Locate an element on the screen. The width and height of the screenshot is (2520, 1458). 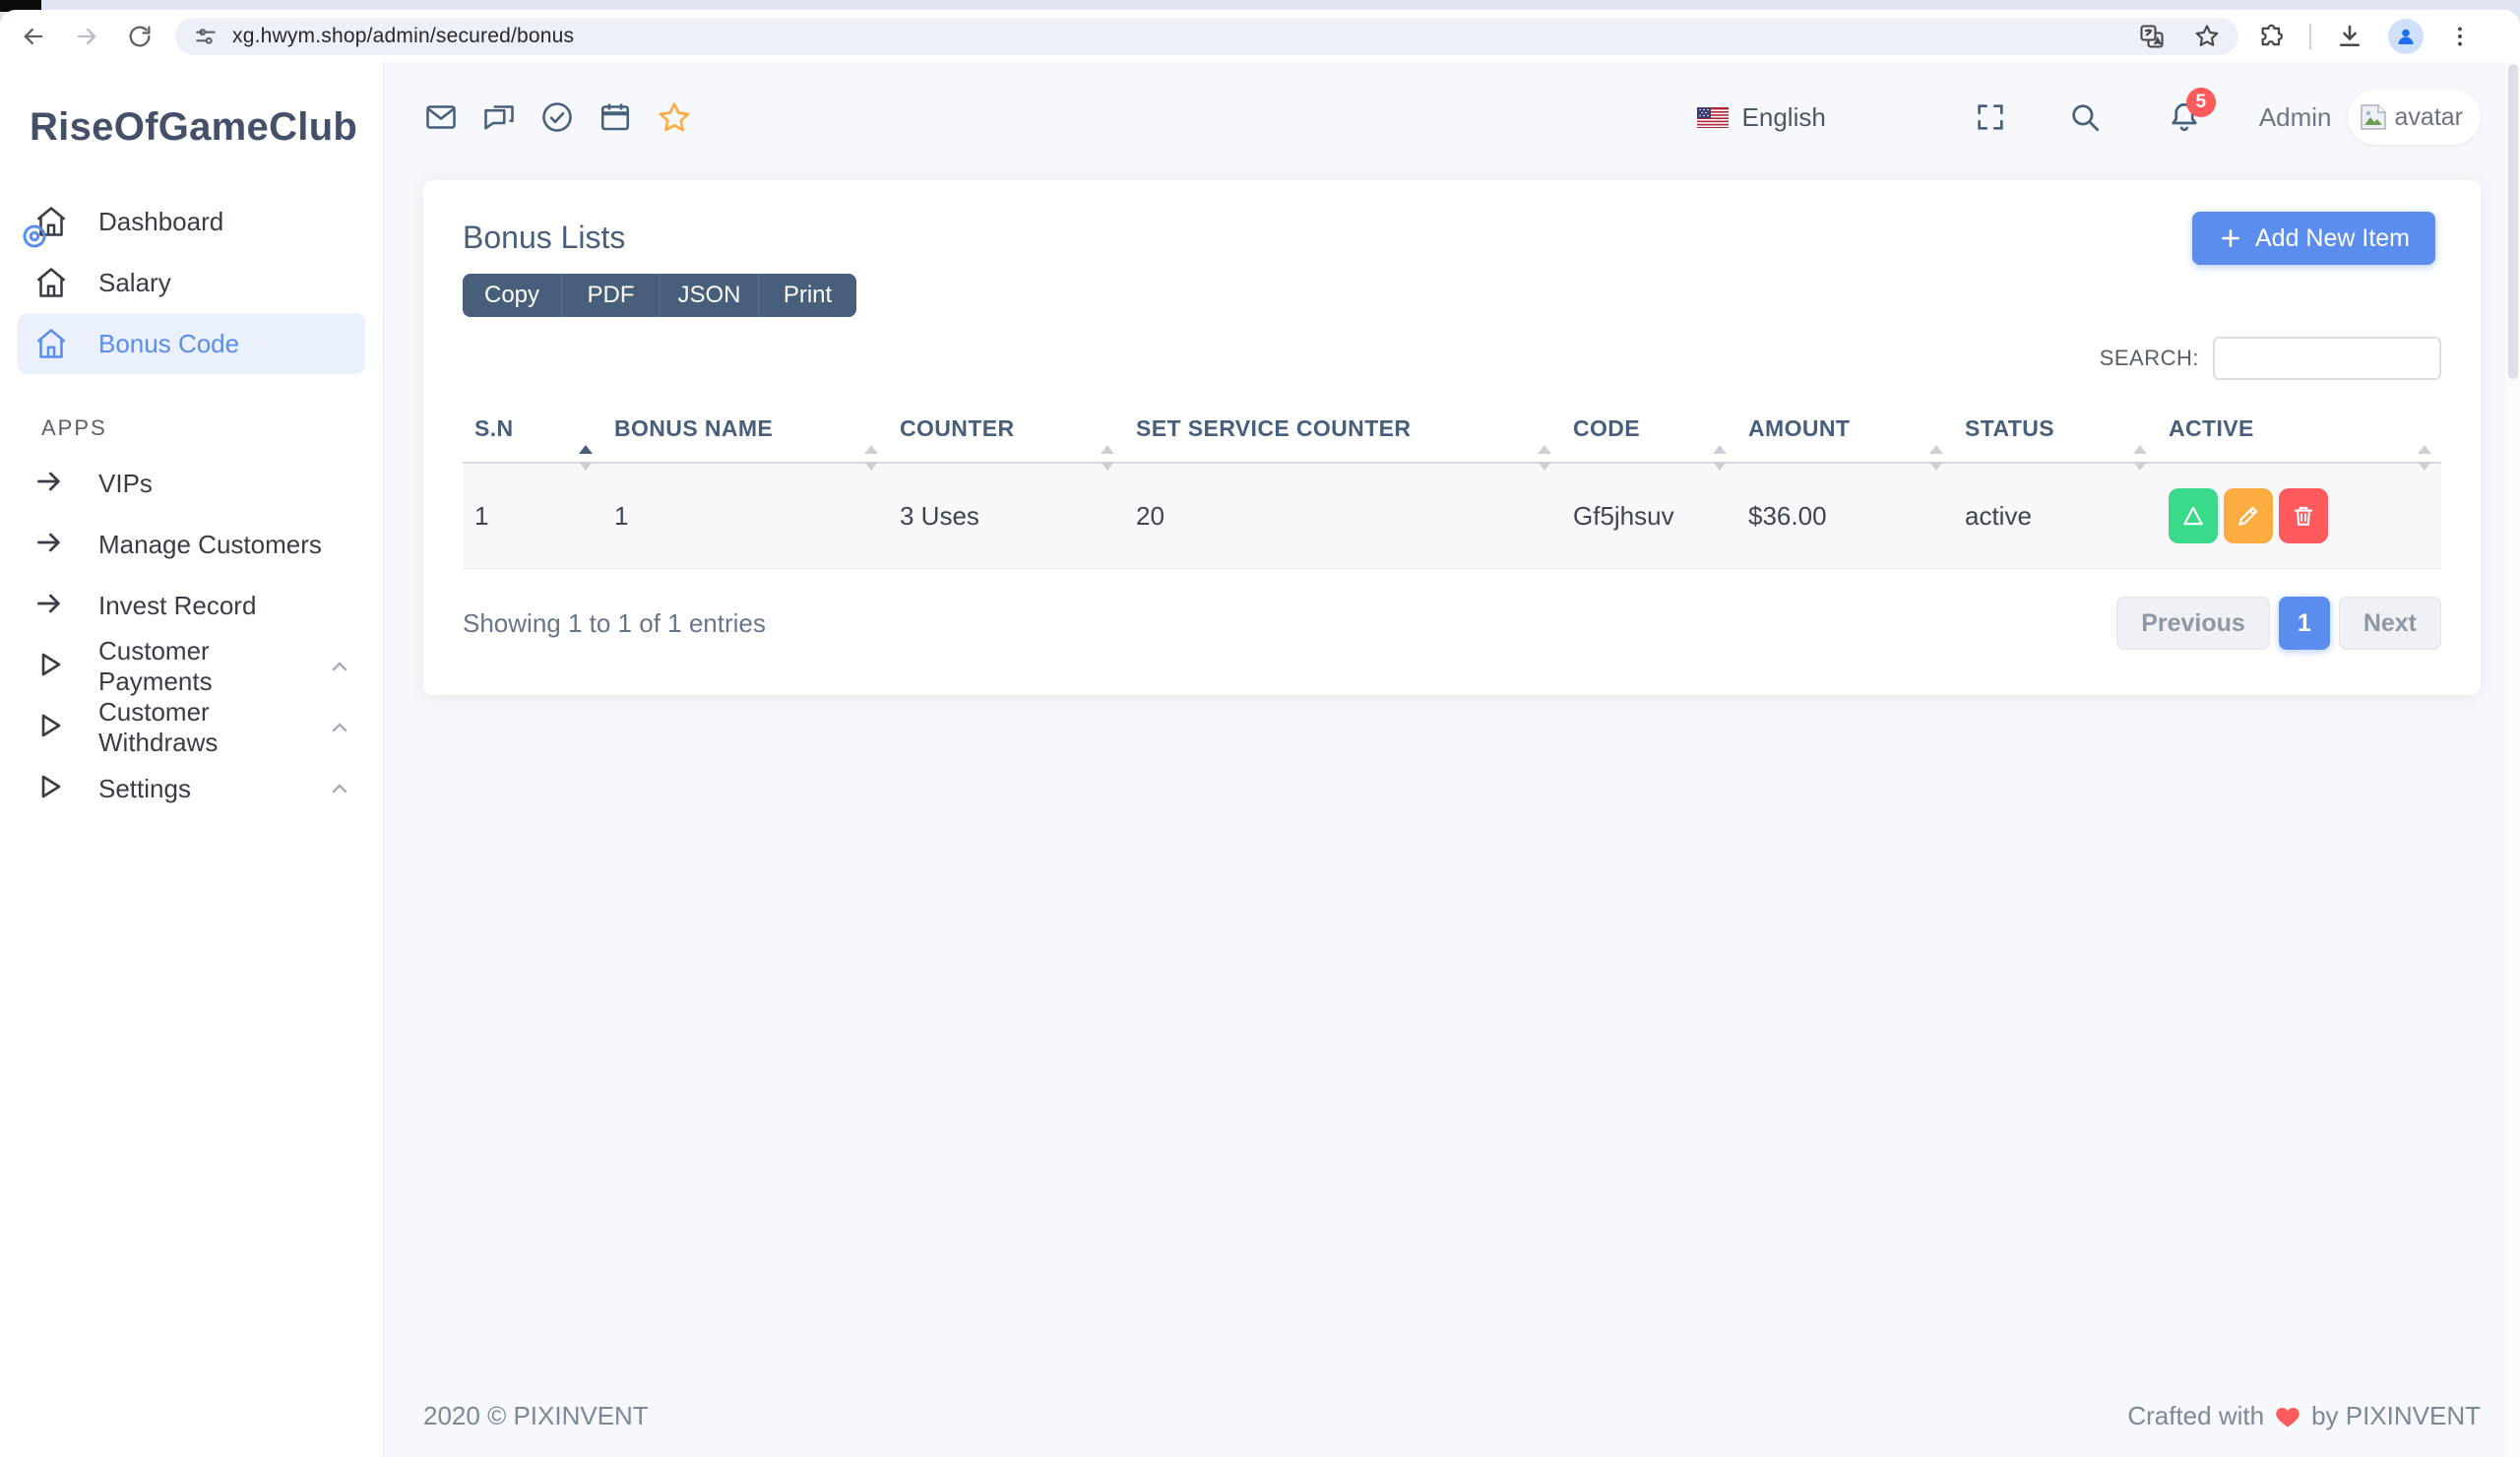
sidebar-item-manage-customers: Manage Customers is located at coordinates (191, 544).